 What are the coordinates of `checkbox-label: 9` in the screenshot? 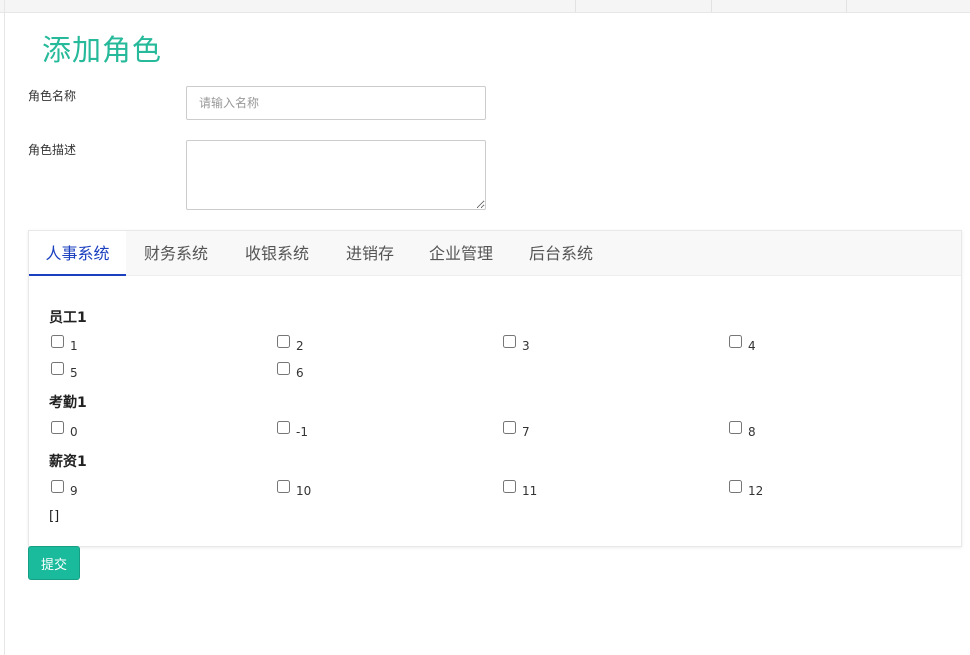 It's located at (74, 491).